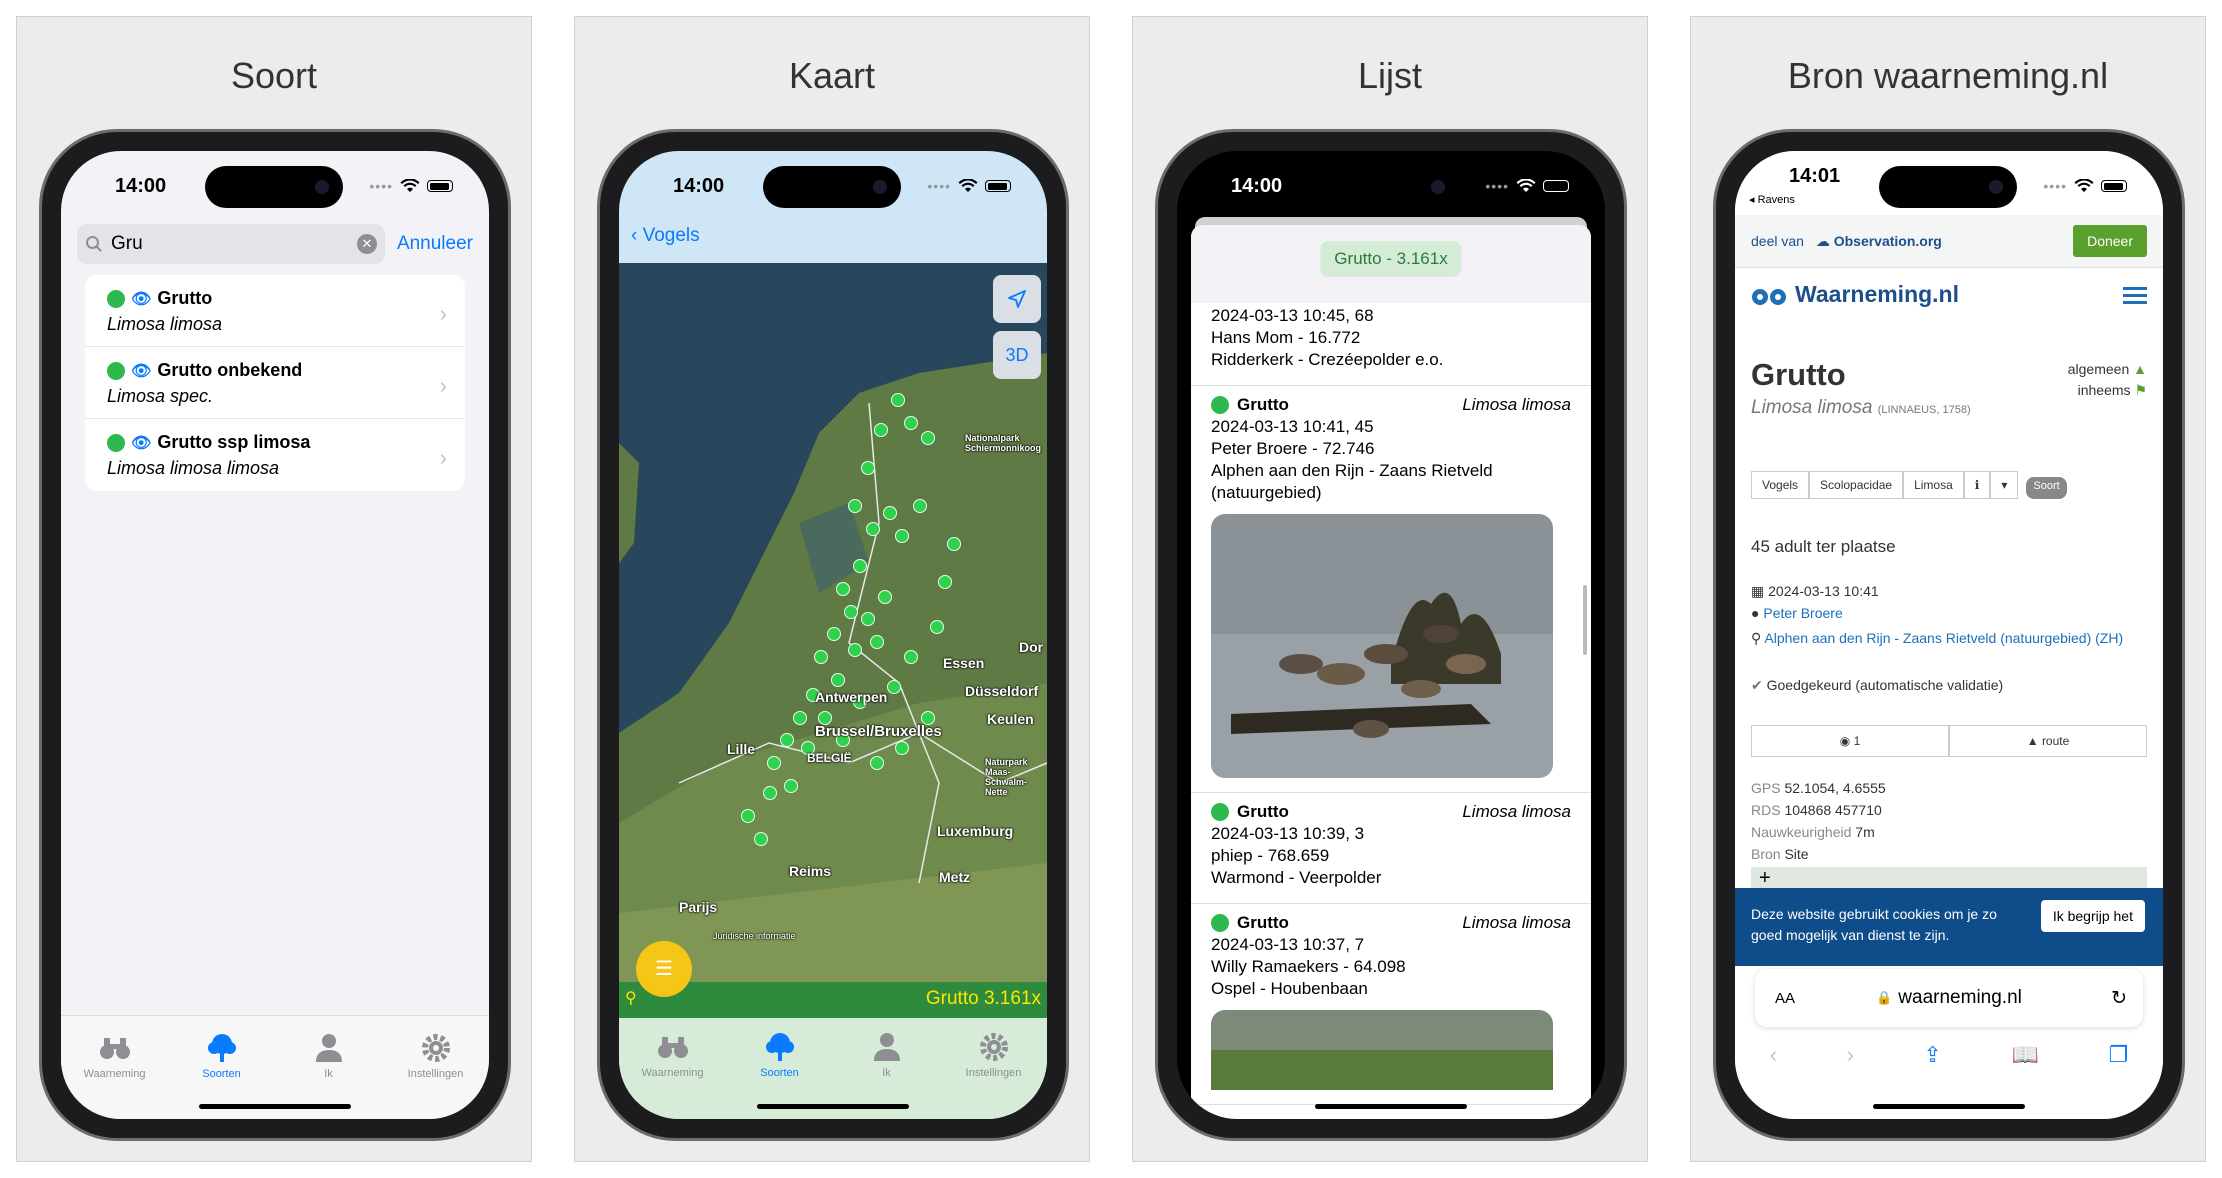  Describe the element at coordinates (328, 1048) in the screenshot. I see `person-icon` at that location.